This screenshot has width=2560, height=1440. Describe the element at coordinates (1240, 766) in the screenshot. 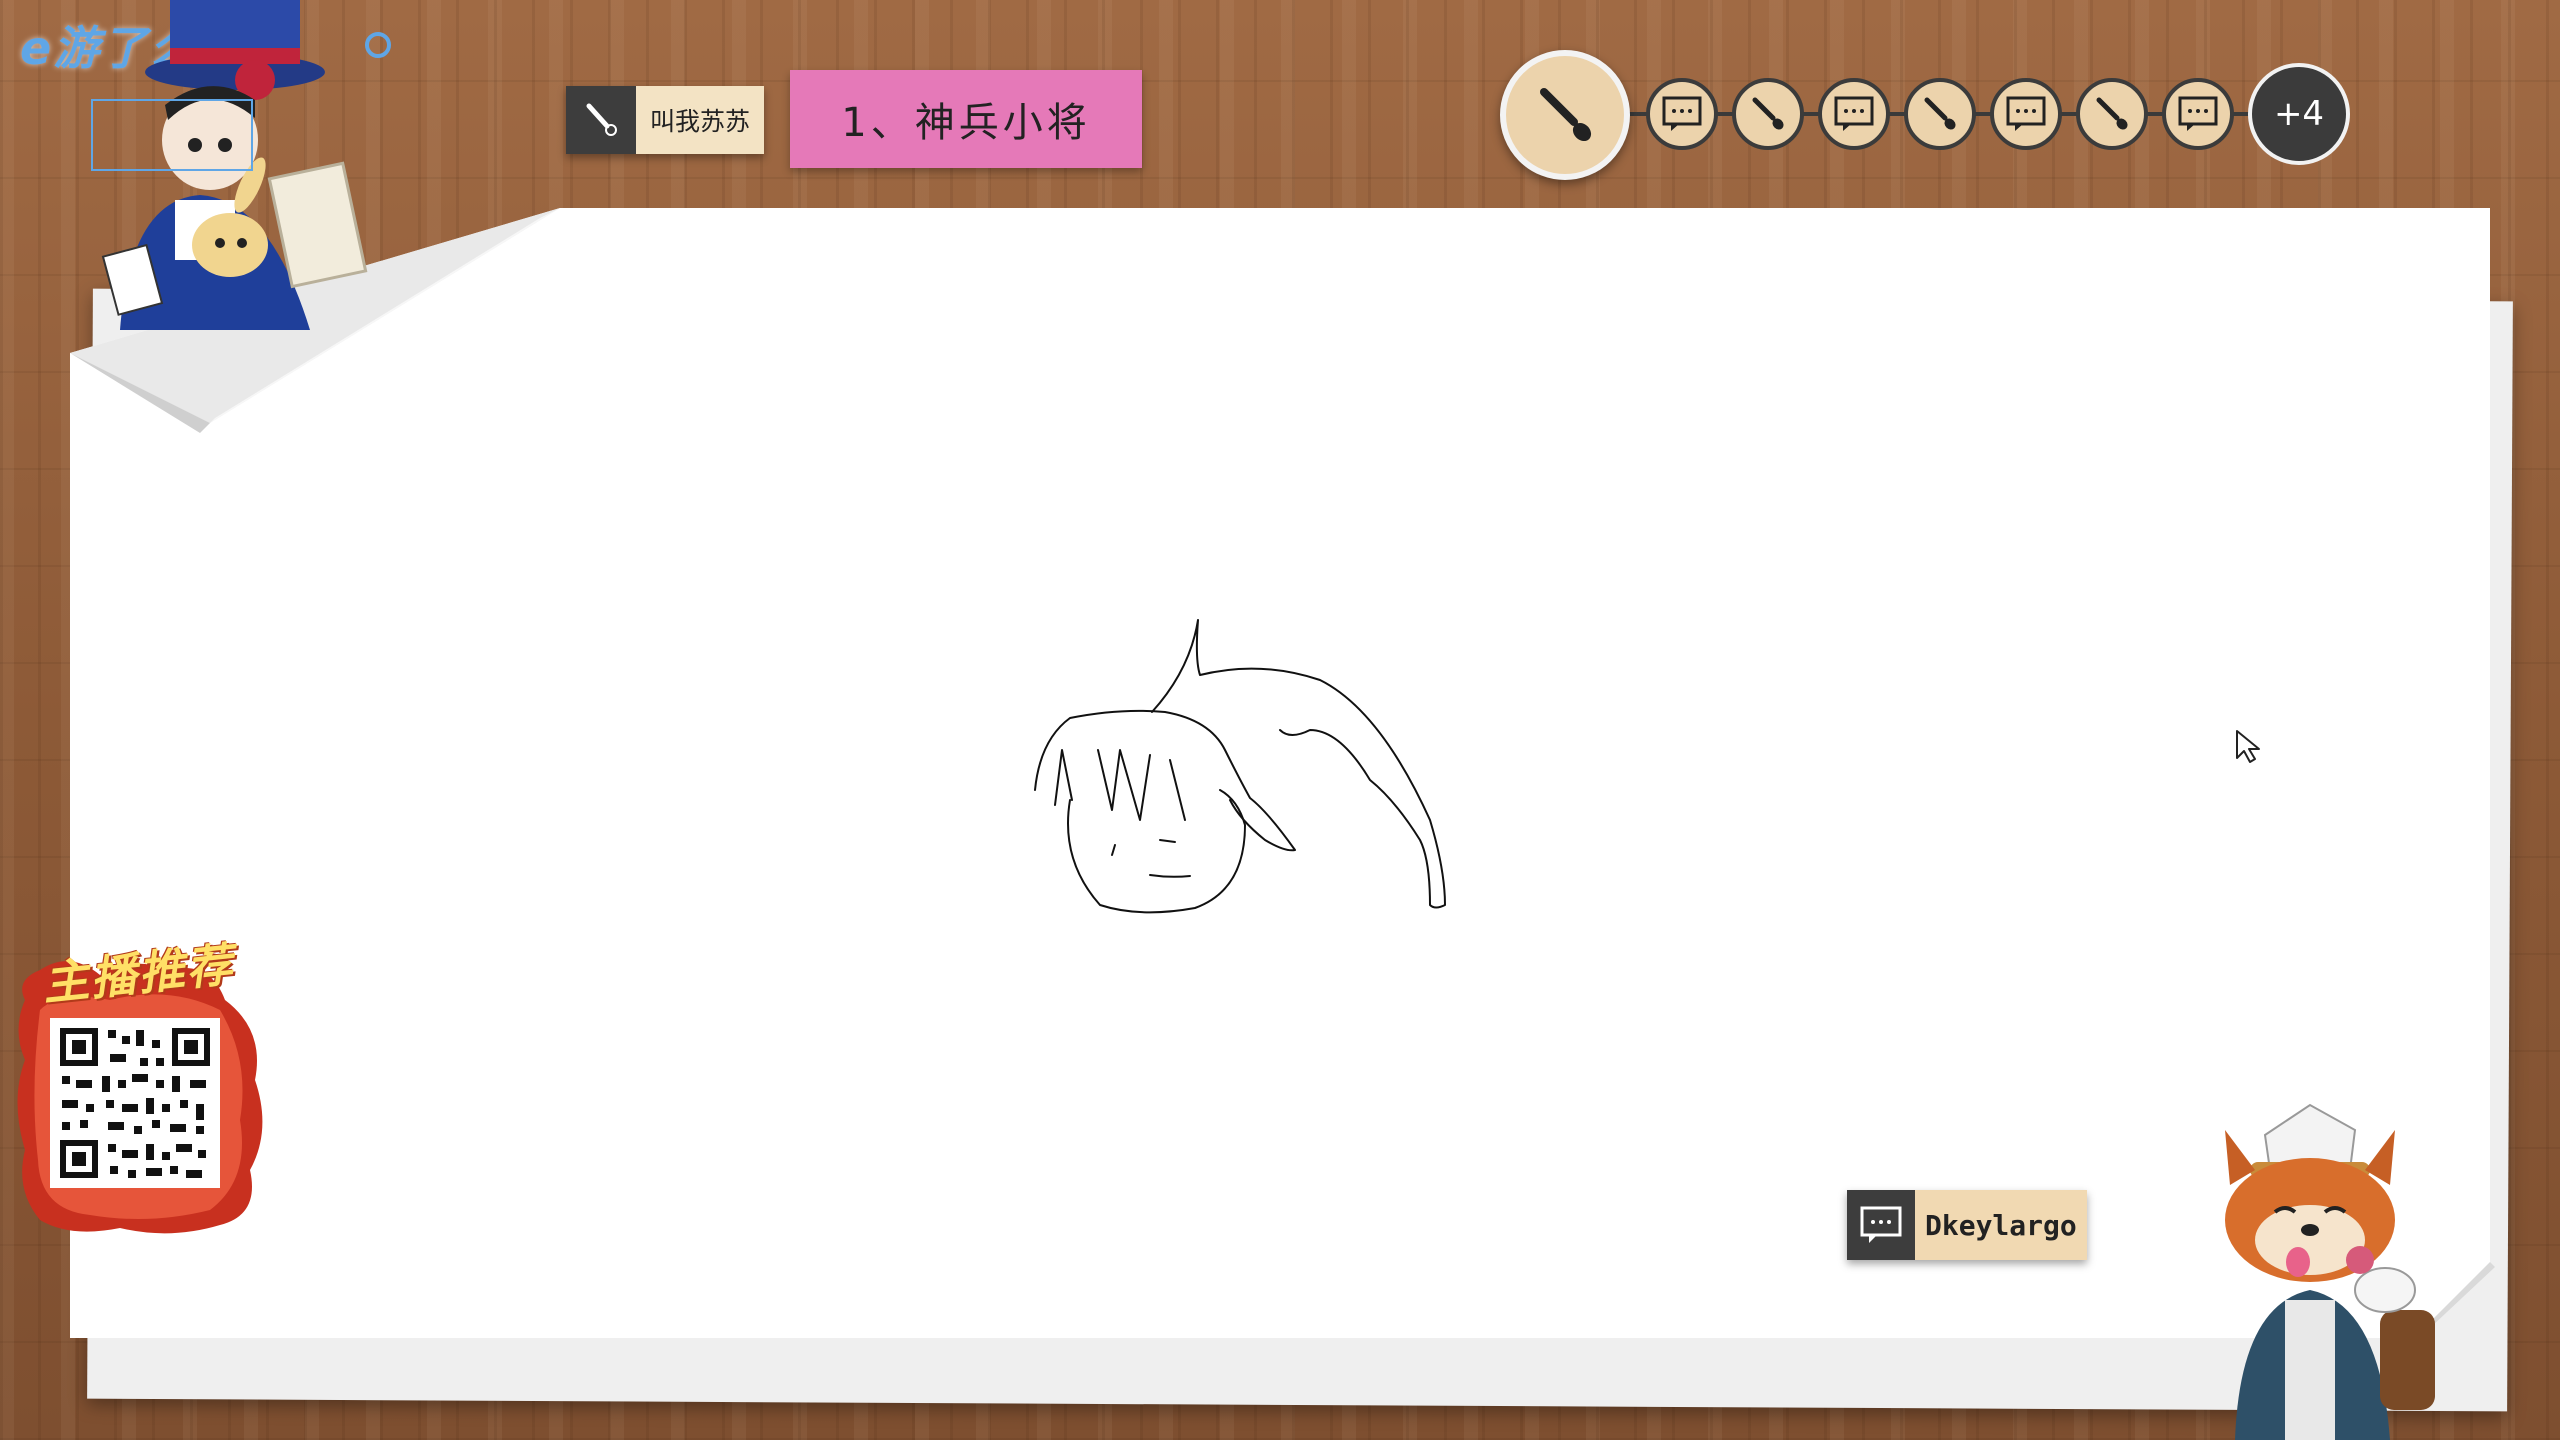

I see `user-sketch` at that location.